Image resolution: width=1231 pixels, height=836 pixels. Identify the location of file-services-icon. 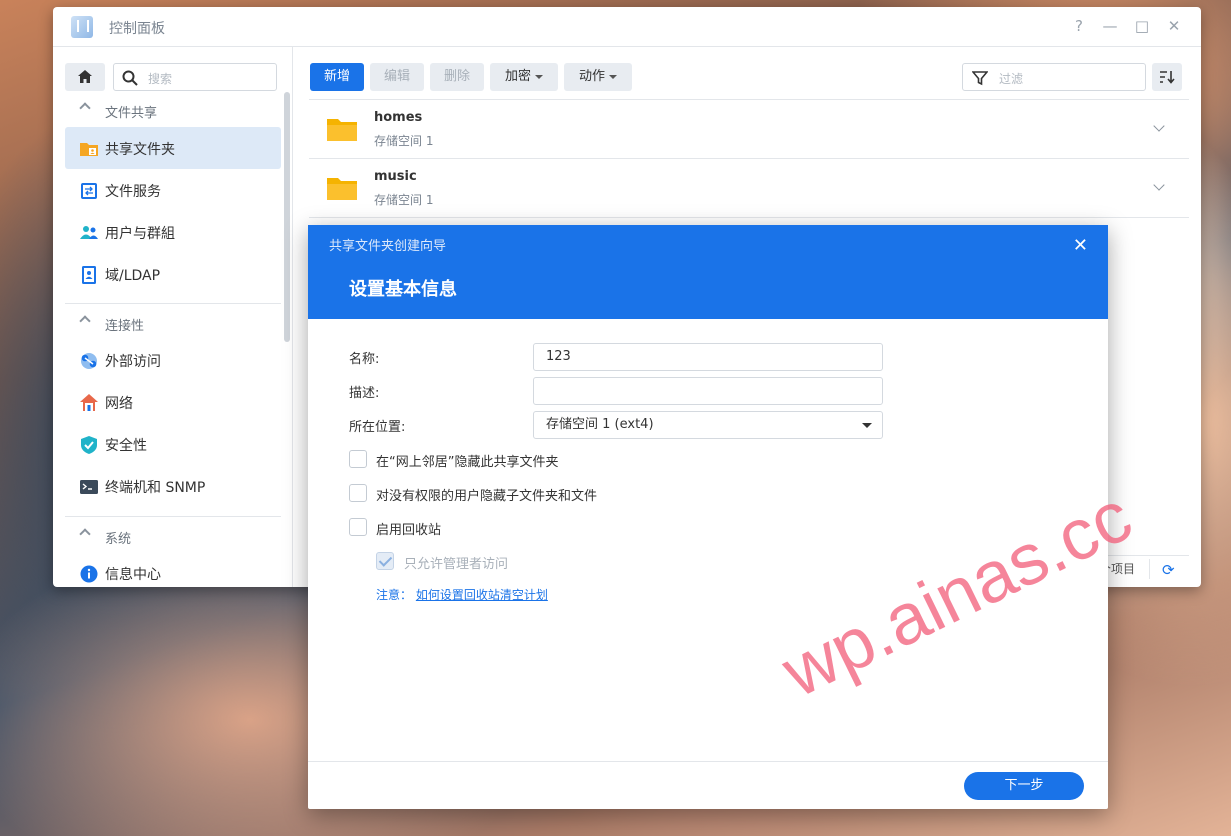
(89, 191).